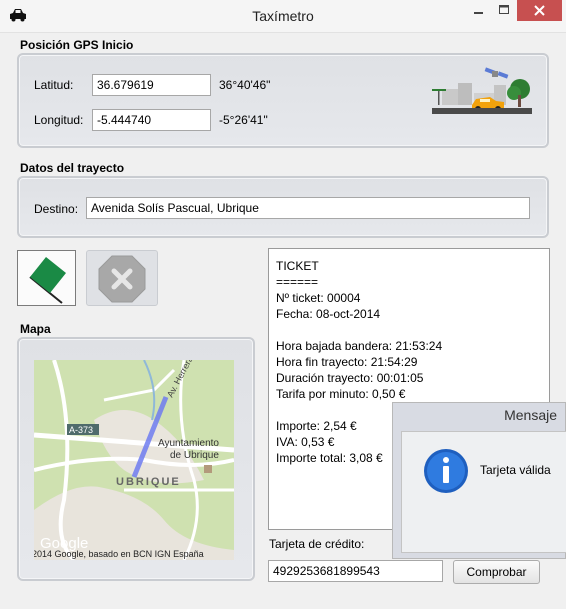  I want to click on message-dialog: Mensaje Tarjeta válida, so click(479, 480).